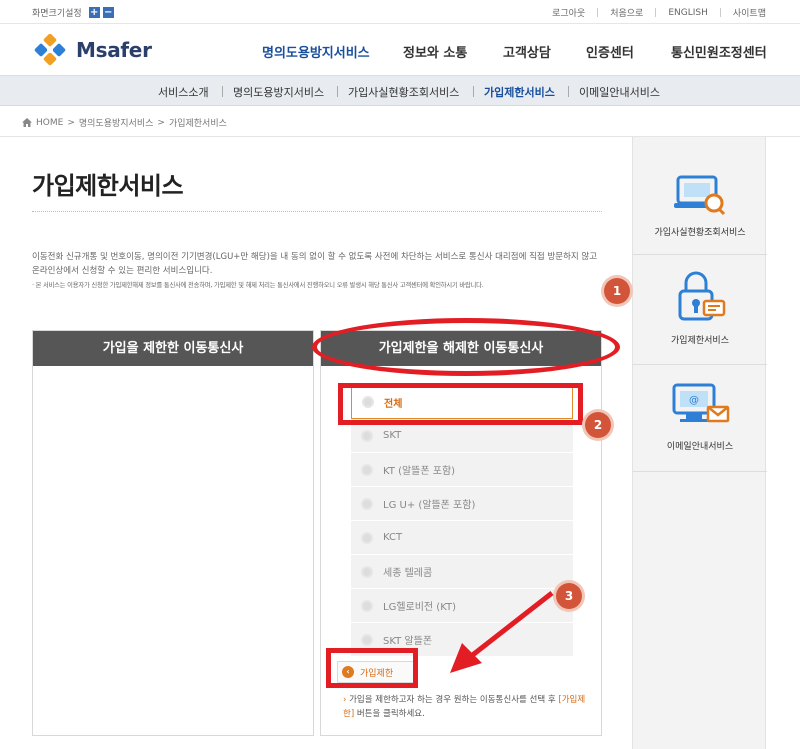  I want to click on step-badge-2: 2, so click(598, 425).